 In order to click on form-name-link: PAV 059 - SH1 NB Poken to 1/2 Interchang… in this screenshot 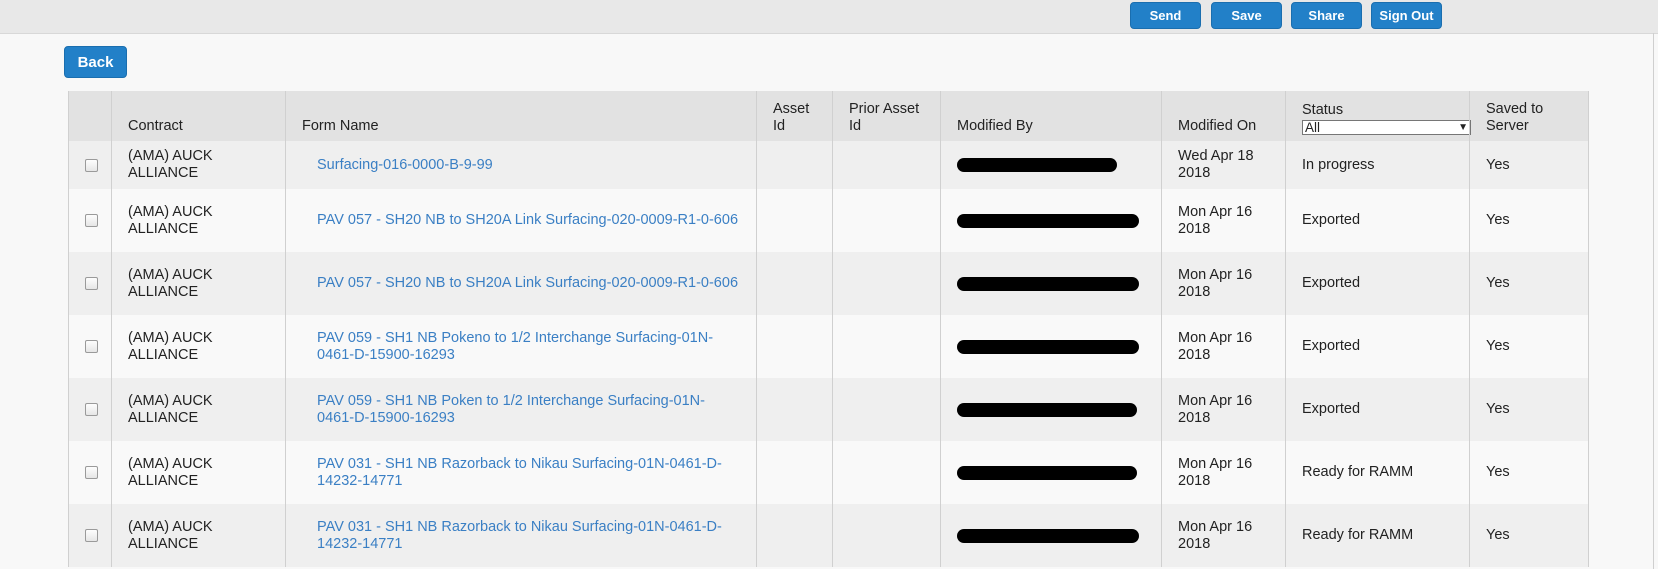, I will do `click(521, 410)`.